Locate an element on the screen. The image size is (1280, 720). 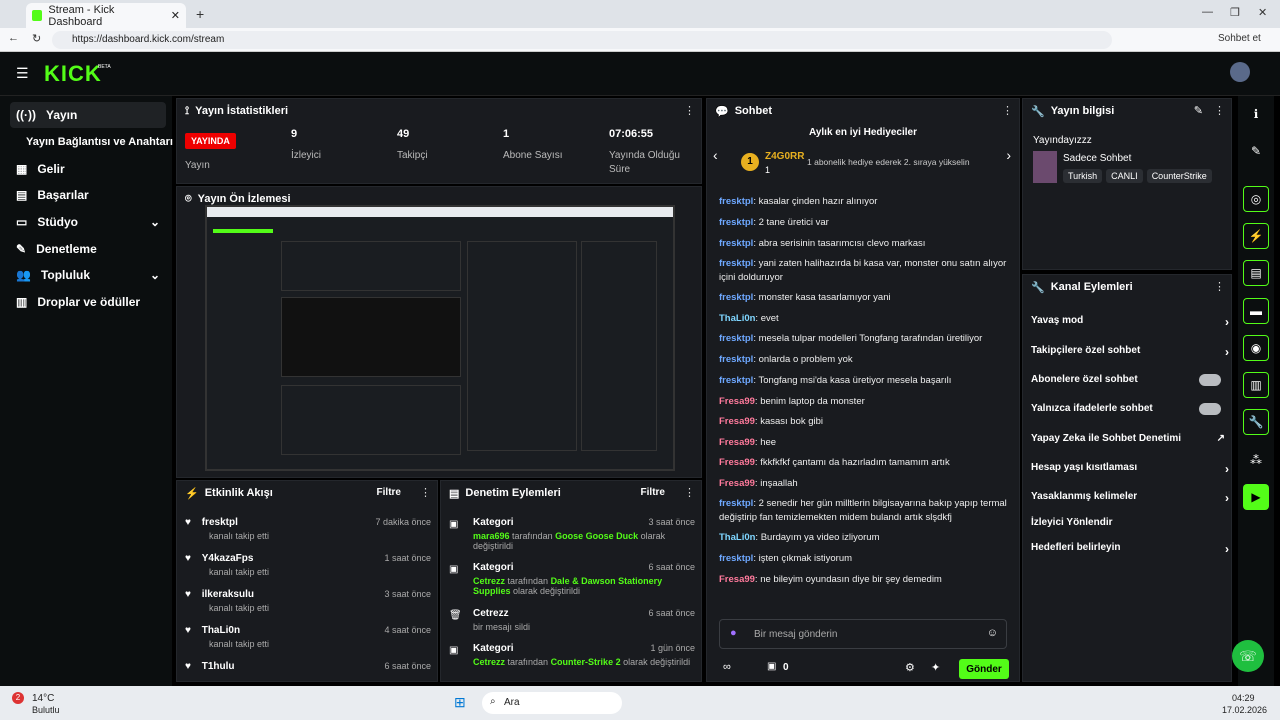
sidebar-item-gelir: ▦ Gelir is located at coordinates (88, 169).